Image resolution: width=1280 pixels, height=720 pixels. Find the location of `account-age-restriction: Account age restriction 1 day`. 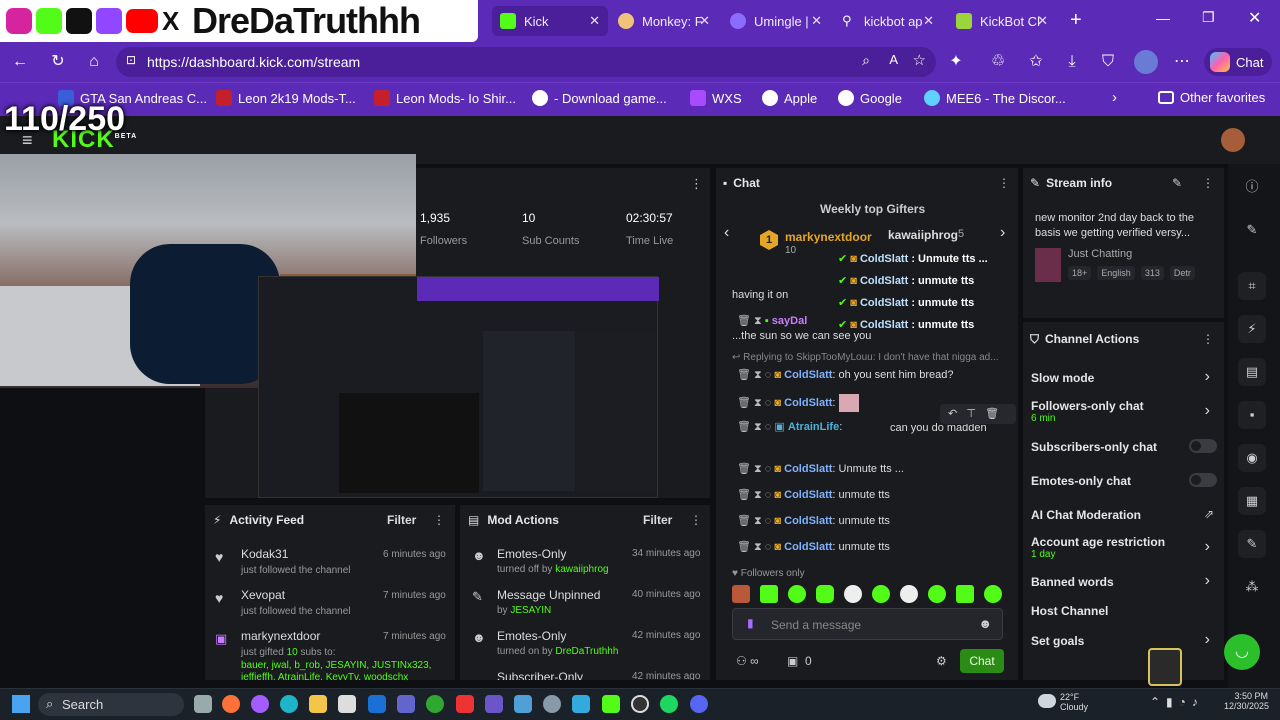

account-age-restriction: Account age restriction 1 day is located at coordinates (1098, 547).